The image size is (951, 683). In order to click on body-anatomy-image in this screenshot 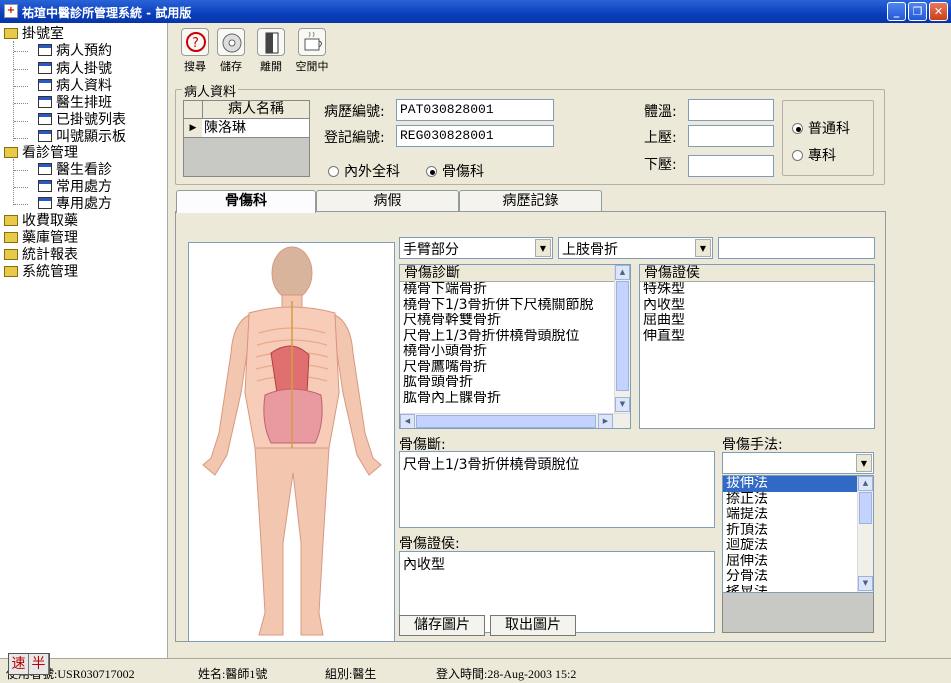, I will do `click(291, 442)`.